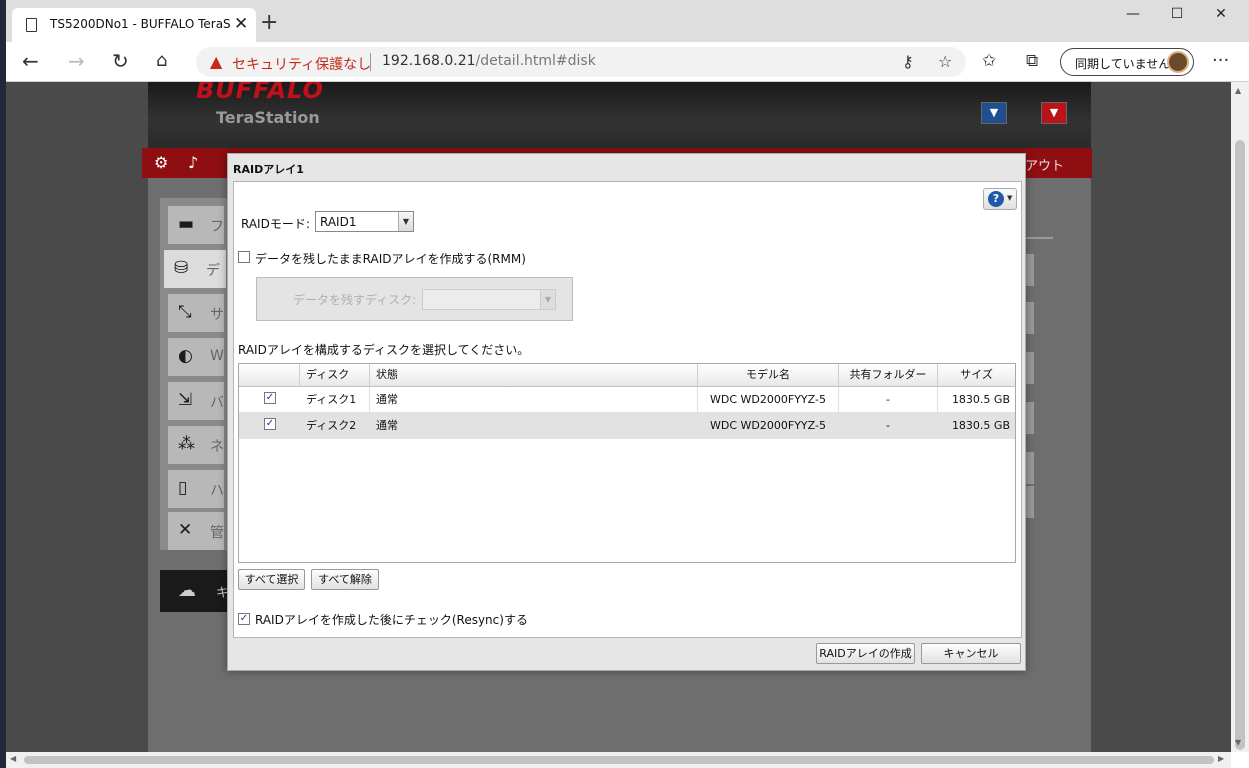 Image resolution: width=1249 pixels, height=768 pixels. Describe the element at coordinates (161, 61) in the screenshot. I see `home-icon: ⌂` at that location.